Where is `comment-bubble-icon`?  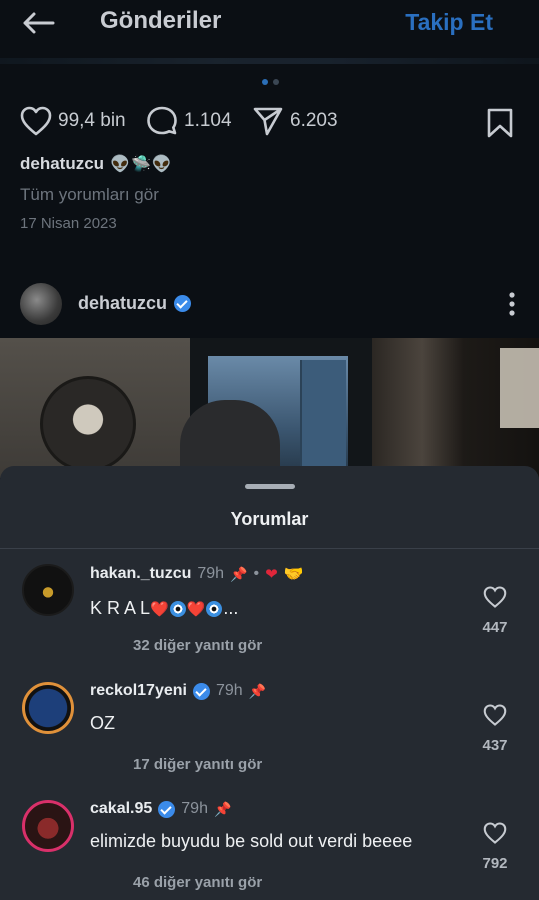 comment-bubble-icon is located at coordinates (162, 120).